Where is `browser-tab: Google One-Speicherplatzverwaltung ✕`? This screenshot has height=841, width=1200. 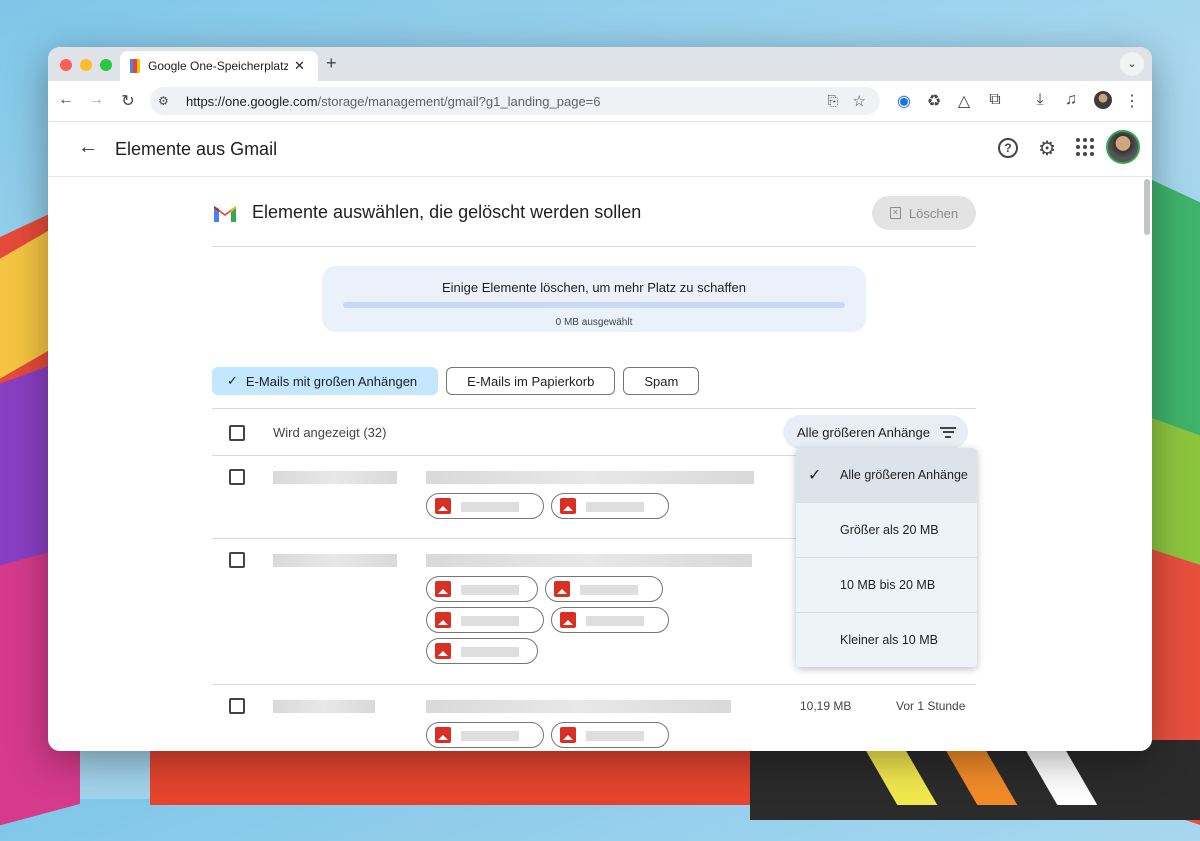
browser-tab: Google One-Speicherplatzverwaltung ✕ is located at coordinates (219, 66).